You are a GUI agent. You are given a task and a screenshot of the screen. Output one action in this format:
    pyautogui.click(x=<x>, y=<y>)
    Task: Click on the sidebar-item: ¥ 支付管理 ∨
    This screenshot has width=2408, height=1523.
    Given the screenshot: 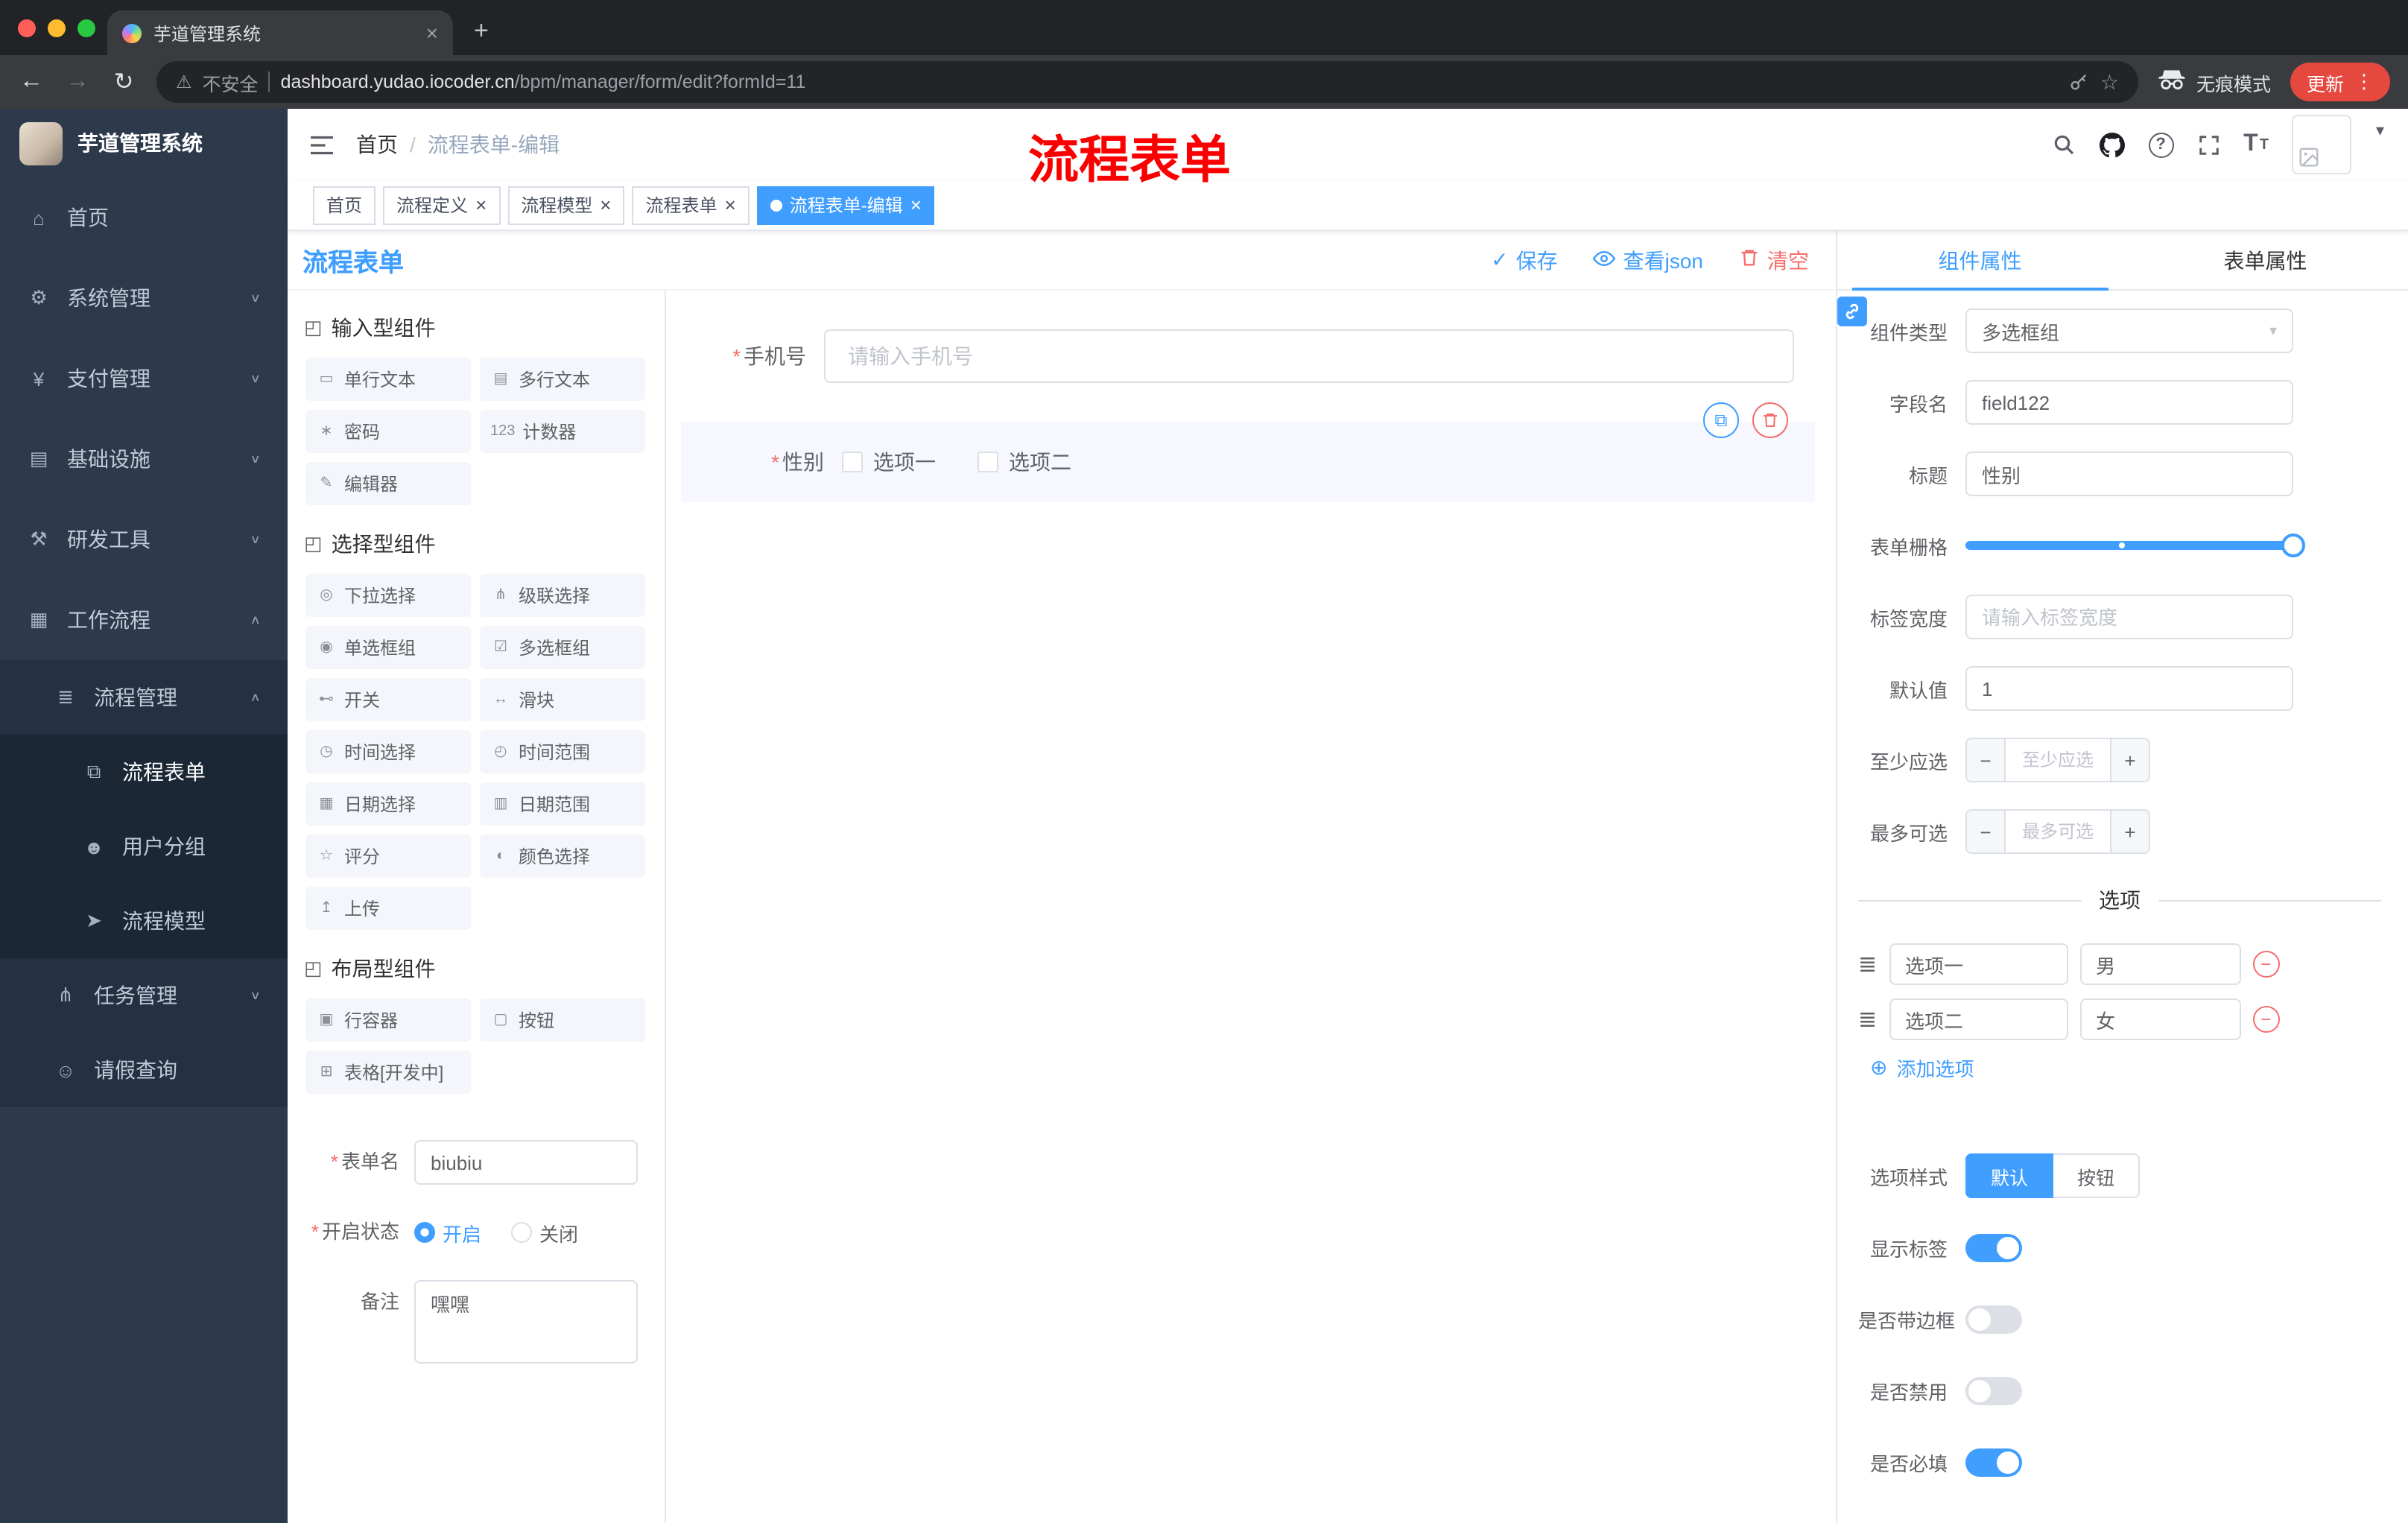 What is the action you would take?
    pyautogui.click(x=144, y=379)
    